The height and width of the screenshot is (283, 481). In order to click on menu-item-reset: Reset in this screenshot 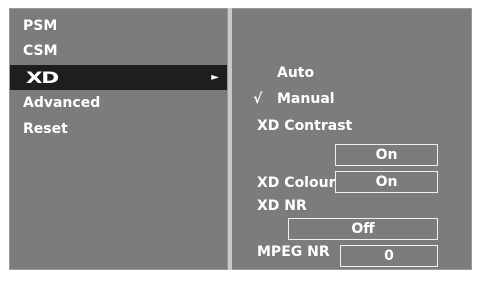, I will do `click(118, 129)`.